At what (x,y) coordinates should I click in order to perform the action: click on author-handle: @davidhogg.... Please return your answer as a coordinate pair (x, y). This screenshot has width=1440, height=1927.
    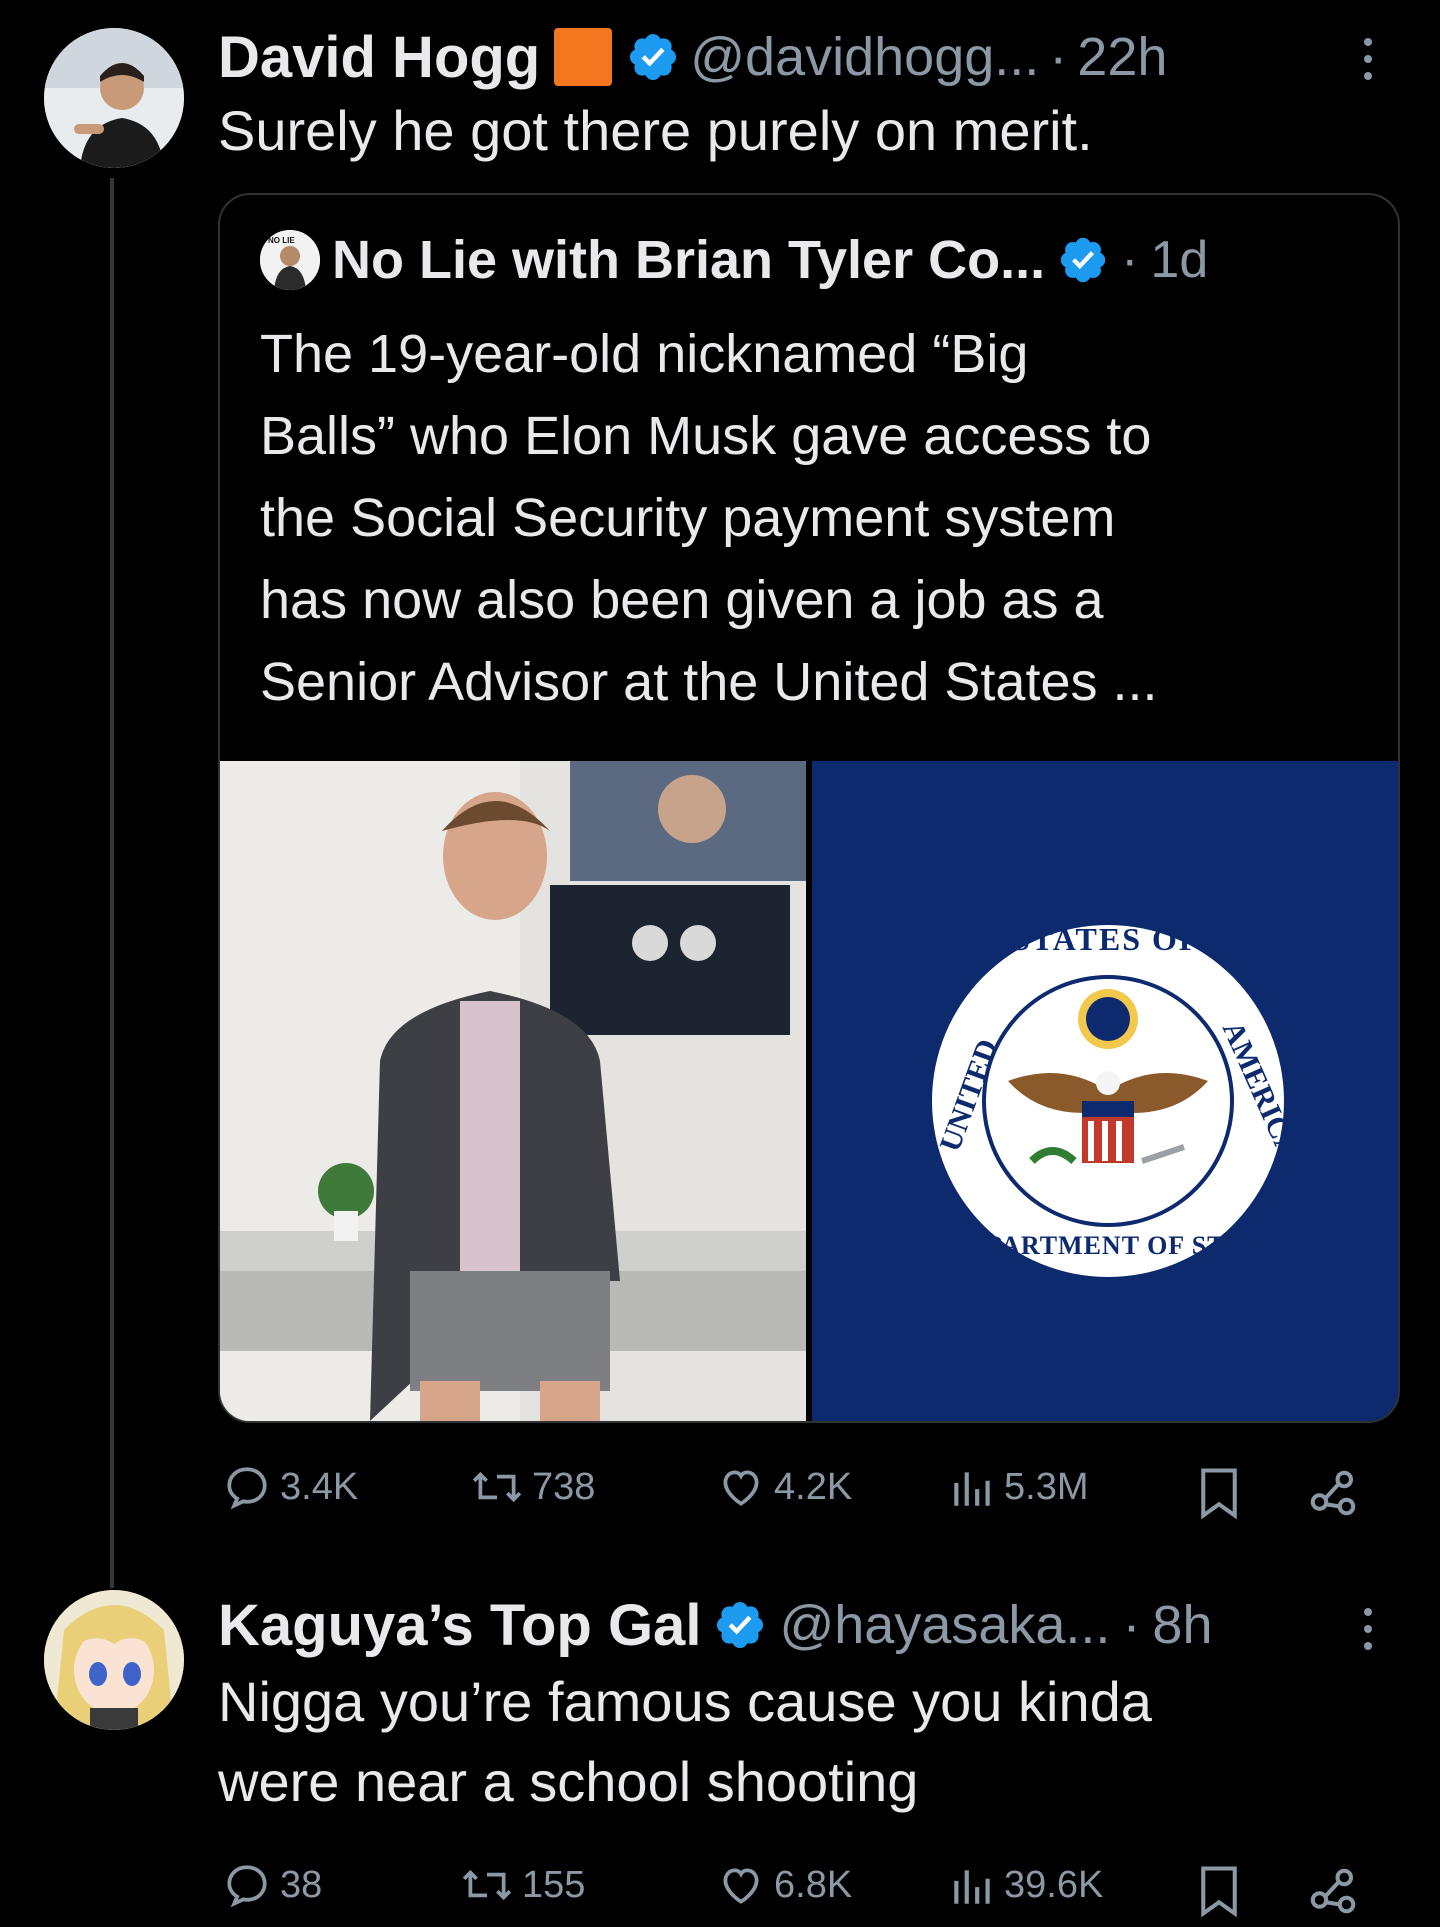
    Looking at the image, I should click on (864, 57).